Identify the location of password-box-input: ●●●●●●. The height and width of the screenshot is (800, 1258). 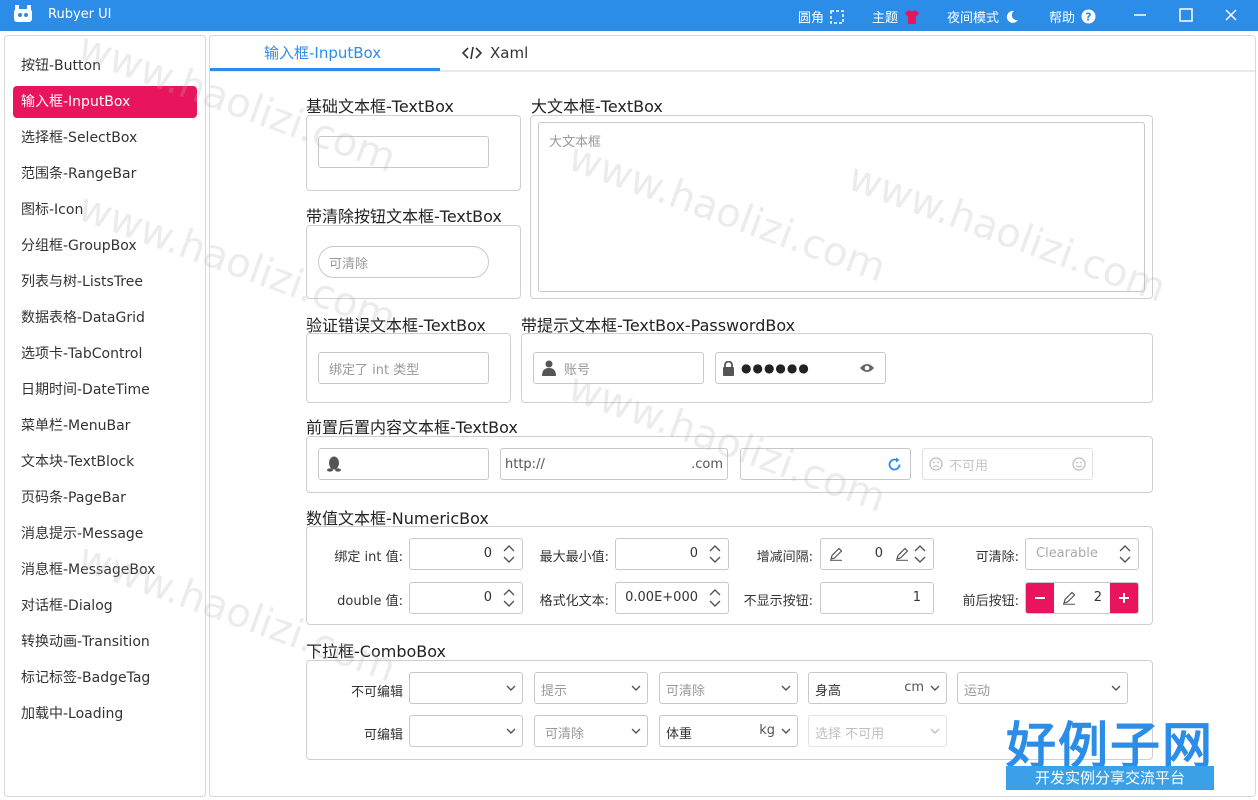
(800, 368).